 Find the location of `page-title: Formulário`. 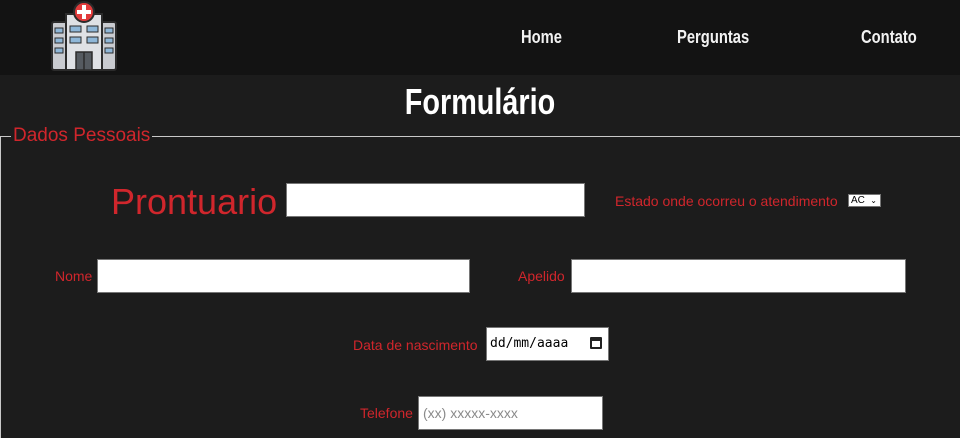

page-title: Formulário is located at coordinates (480, 102).